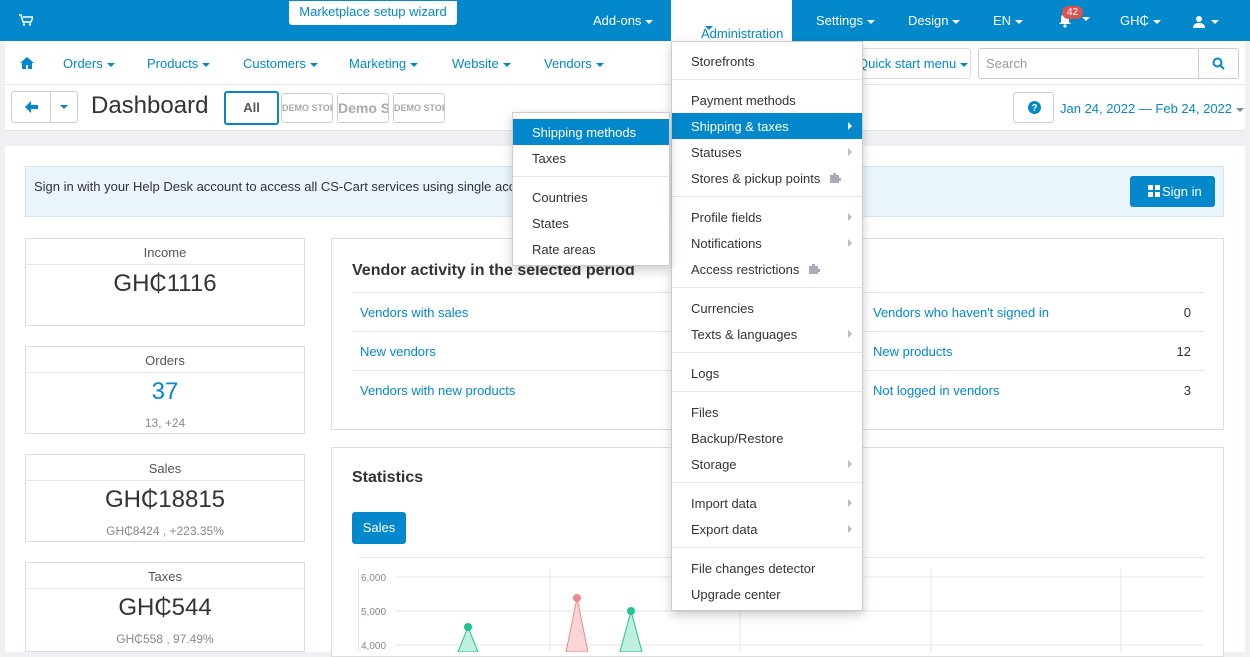 The image size is (1250, 657). Describe the element at coordinates (911, 63) in the screenshot. I see `quick-start-menu: Quick start menu` at that location.